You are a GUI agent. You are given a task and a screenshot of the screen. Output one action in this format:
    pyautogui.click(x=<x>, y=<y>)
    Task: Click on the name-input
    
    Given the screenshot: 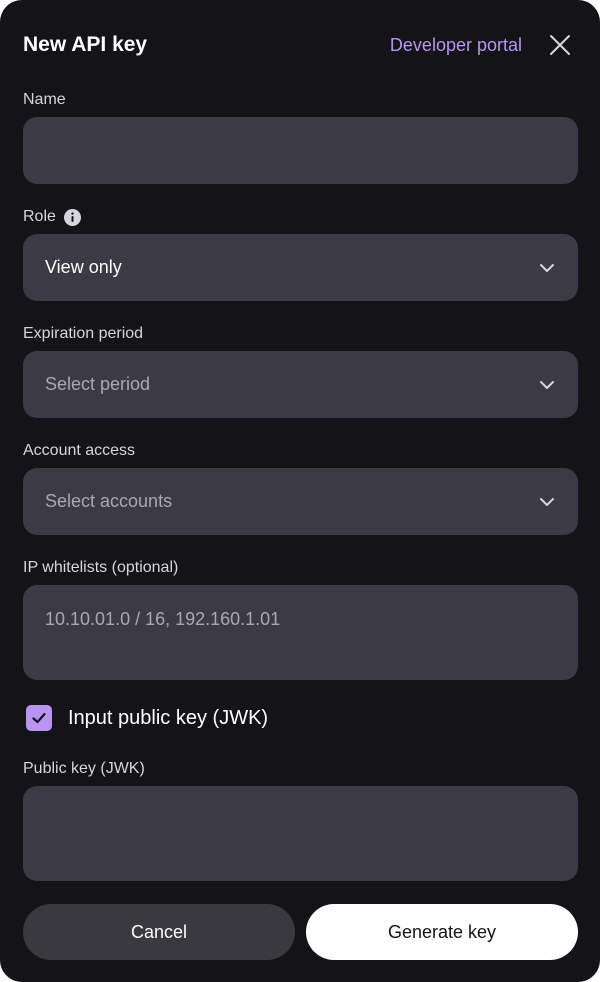 What is the action you would take?
    pyautogui.click(x=300, y=150)
    